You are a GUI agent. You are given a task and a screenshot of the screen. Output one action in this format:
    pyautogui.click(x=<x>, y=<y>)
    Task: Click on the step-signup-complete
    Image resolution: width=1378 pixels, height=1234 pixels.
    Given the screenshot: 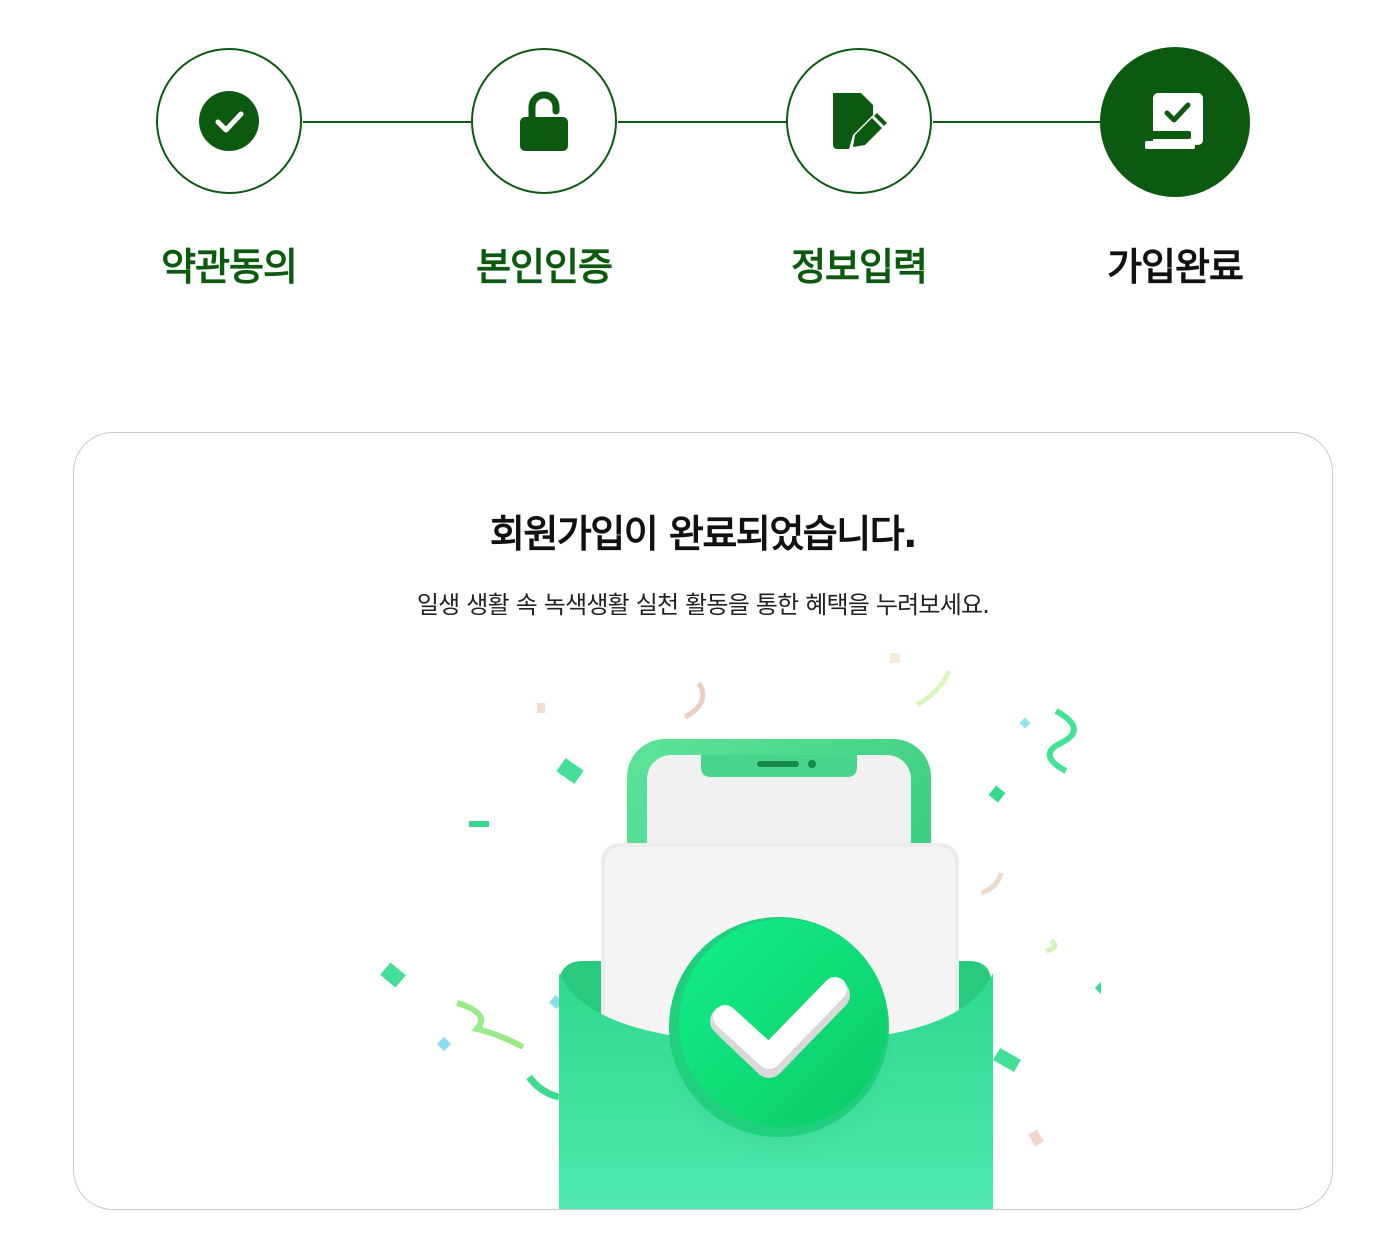 What is the action you would take?
    pyautogui.click(x=1175, y=122)
    